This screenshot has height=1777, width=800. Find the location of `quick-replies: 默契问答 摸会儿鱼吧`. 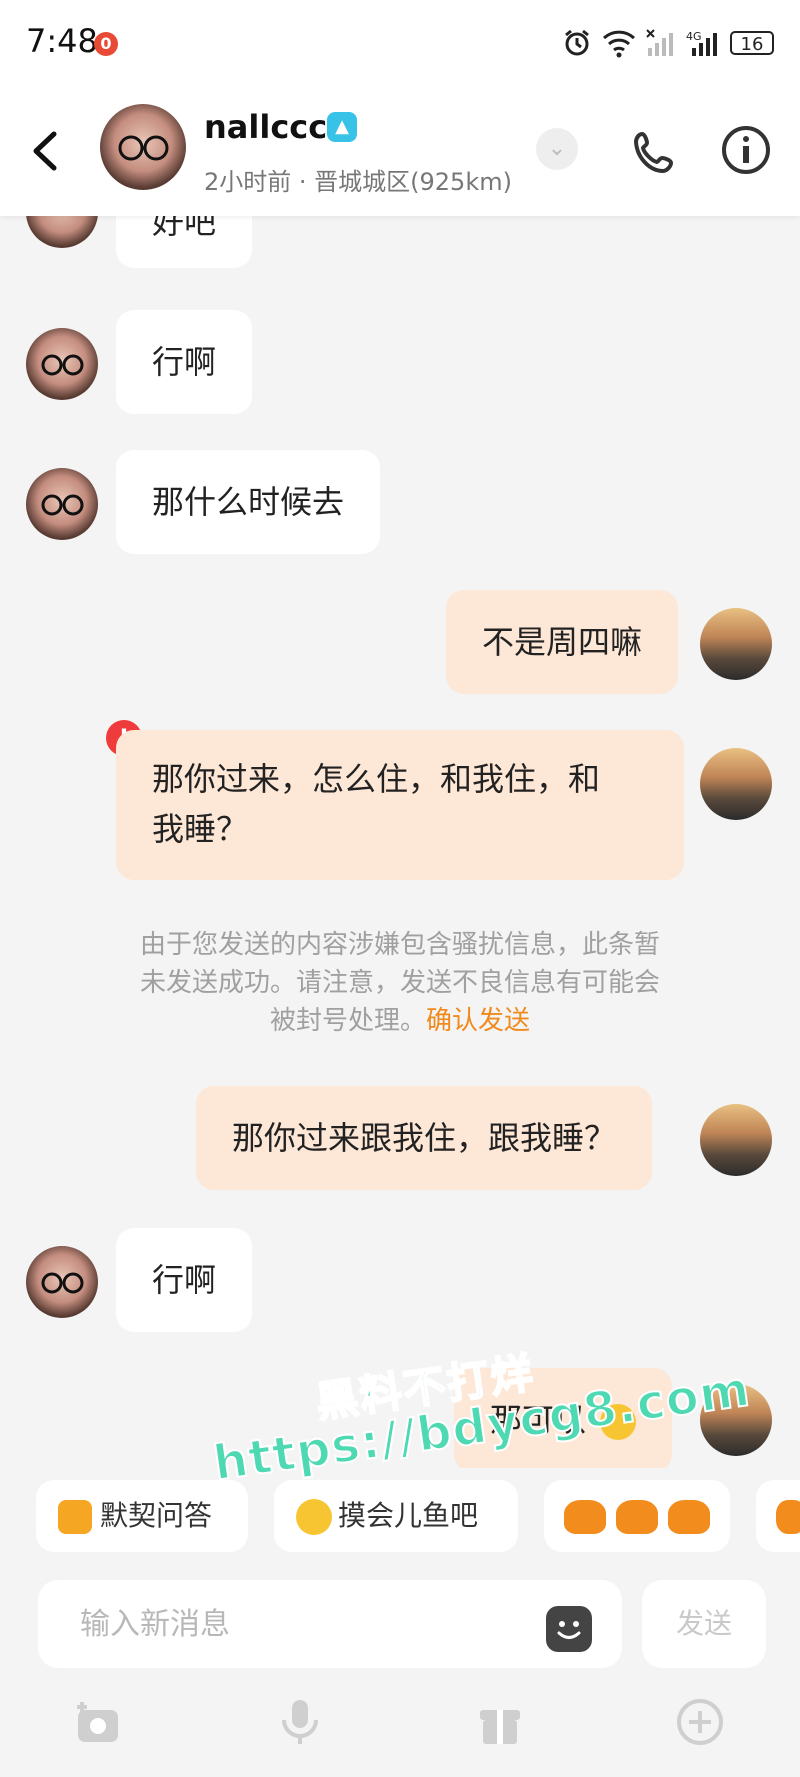

quick-replies: 默契问答 摸会儿鱼吧 is located at coordinates (400, 1515).